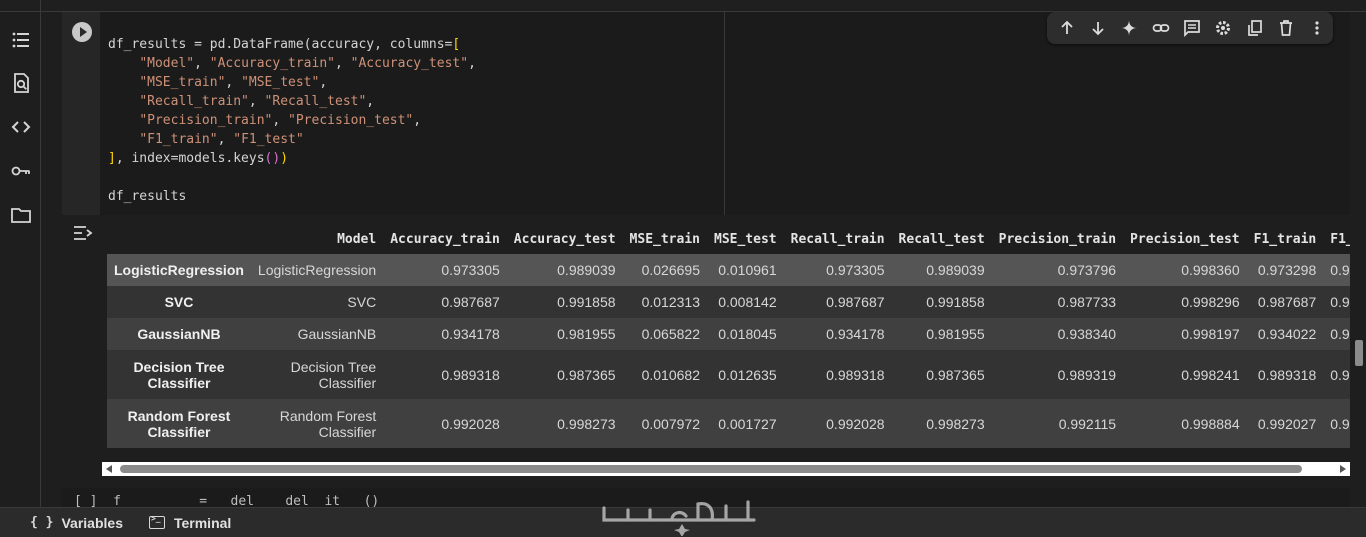 The image size is (1366, 537). Describe the element at coordinates (333, 374) in the screenshot. I see `model-cell: Decision Tree Classifier` at that location.